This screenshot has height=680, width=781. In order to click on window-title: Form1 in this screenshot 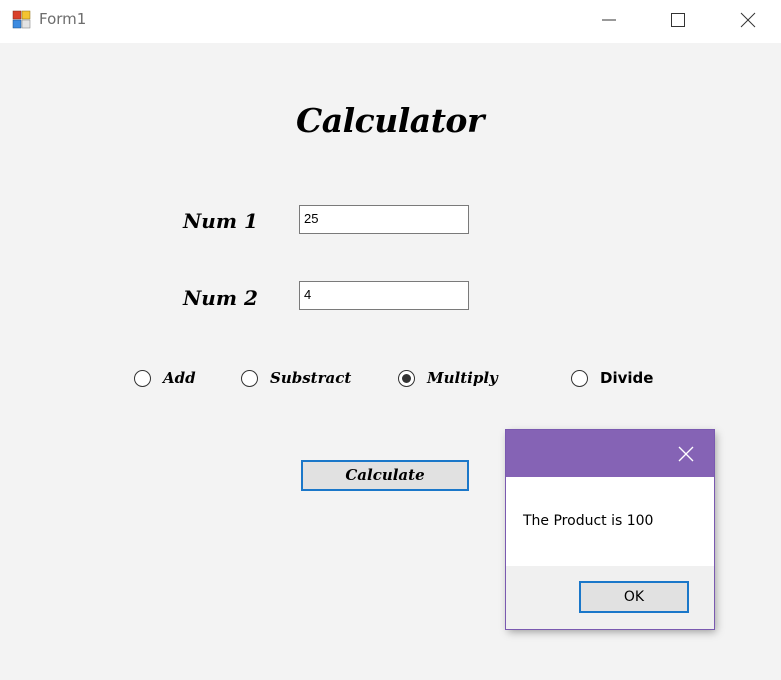, I will do `click(63, 19)`.